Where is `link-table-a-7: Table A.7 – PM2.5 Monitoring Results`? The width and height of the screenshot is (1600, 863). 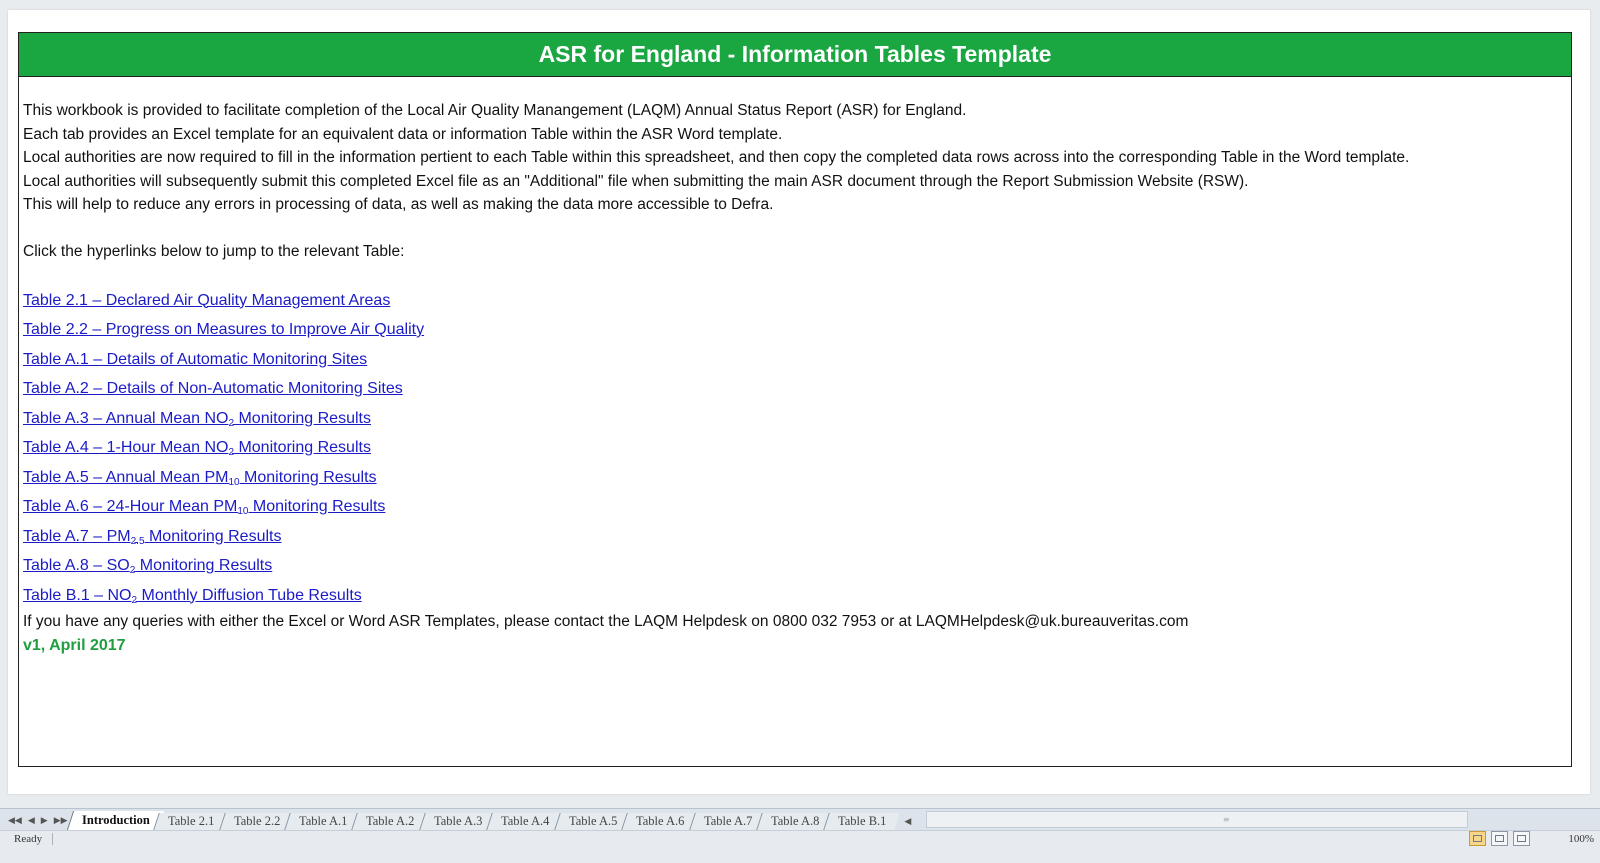
link-table-a-7: Table A.7 – PM2.5 Monitoring Results is located at coordinates (797, 537).